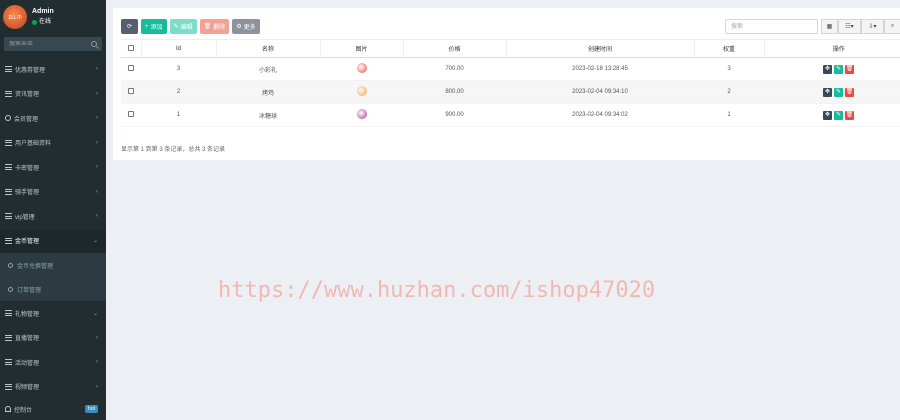 This screenshot has height=420, width=900. Describe the element at coordinates (23, 410) in the screenshot. I see `sidebar-item-label: 控制台` at that location.